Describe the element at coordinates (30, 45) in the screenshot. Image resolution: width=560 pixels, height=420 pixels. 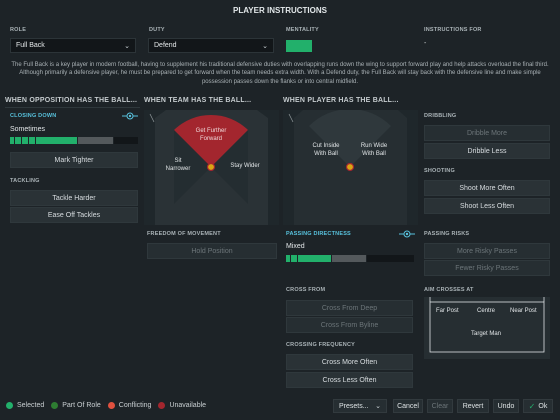
I see `role-value: Full Back` at that location.